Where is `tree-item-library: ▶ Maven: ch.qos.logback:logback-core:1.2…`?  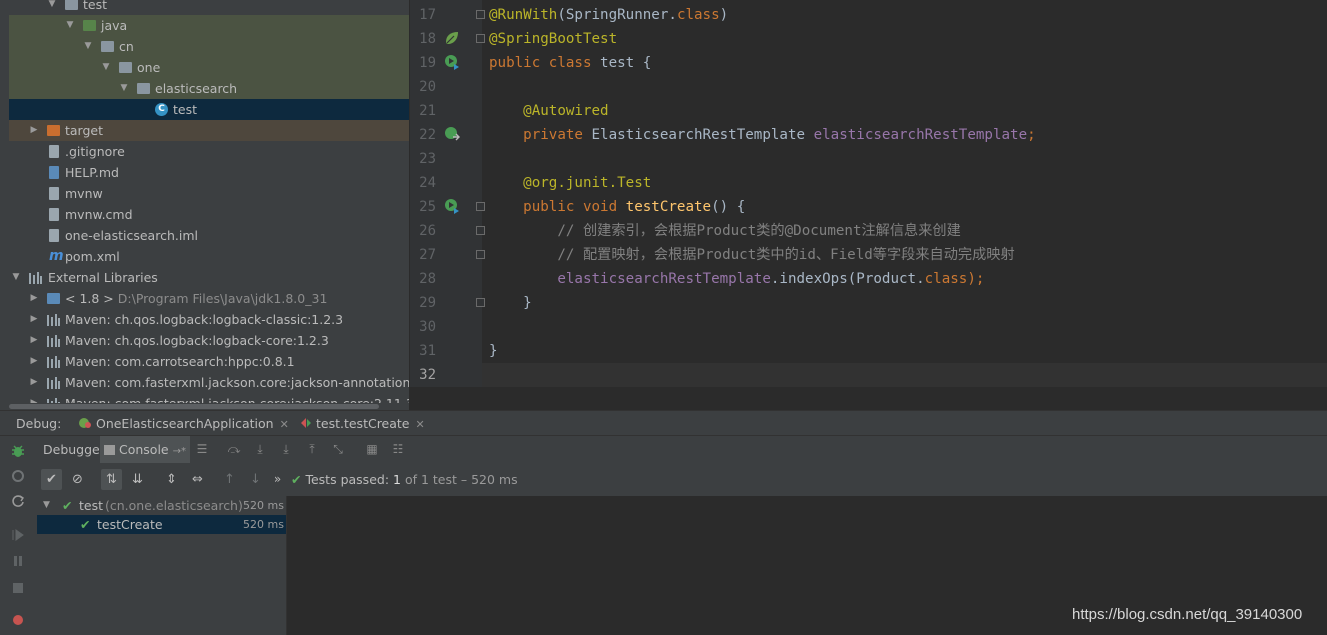 tree-item-library: ▶ Maven: ch.qos.logback:logback-core:1.2… is located at coordinates (209, 340).